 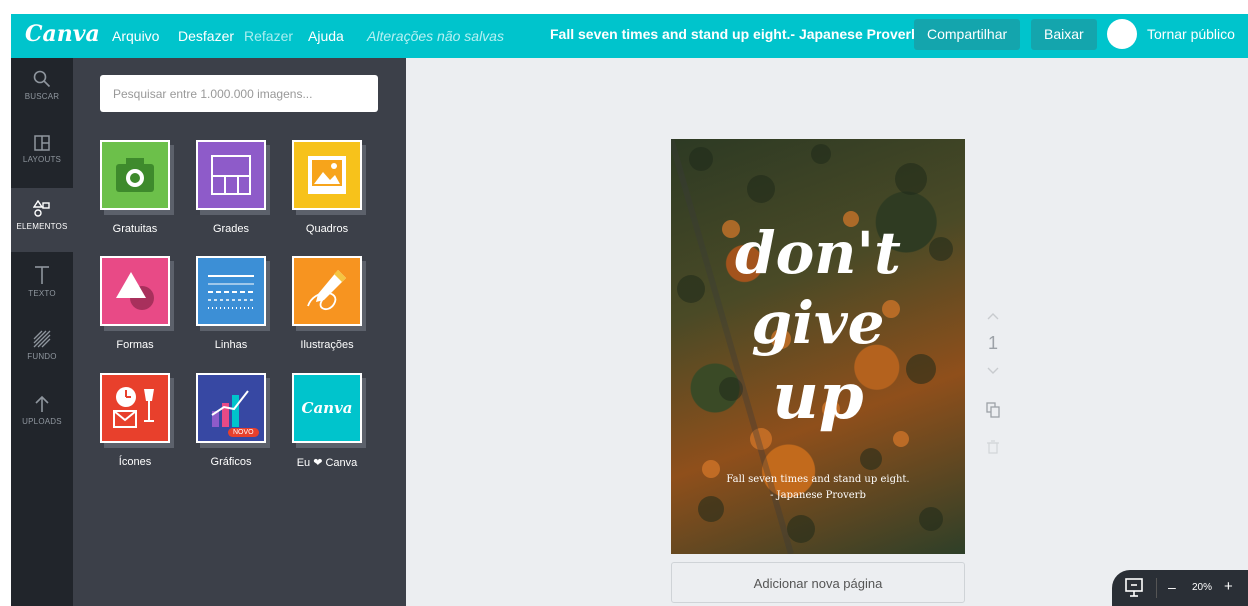 What do you see at coordinates (818, 253) in the screenshot?
I see `headline-line: don't` at bounding box center [818, 253].